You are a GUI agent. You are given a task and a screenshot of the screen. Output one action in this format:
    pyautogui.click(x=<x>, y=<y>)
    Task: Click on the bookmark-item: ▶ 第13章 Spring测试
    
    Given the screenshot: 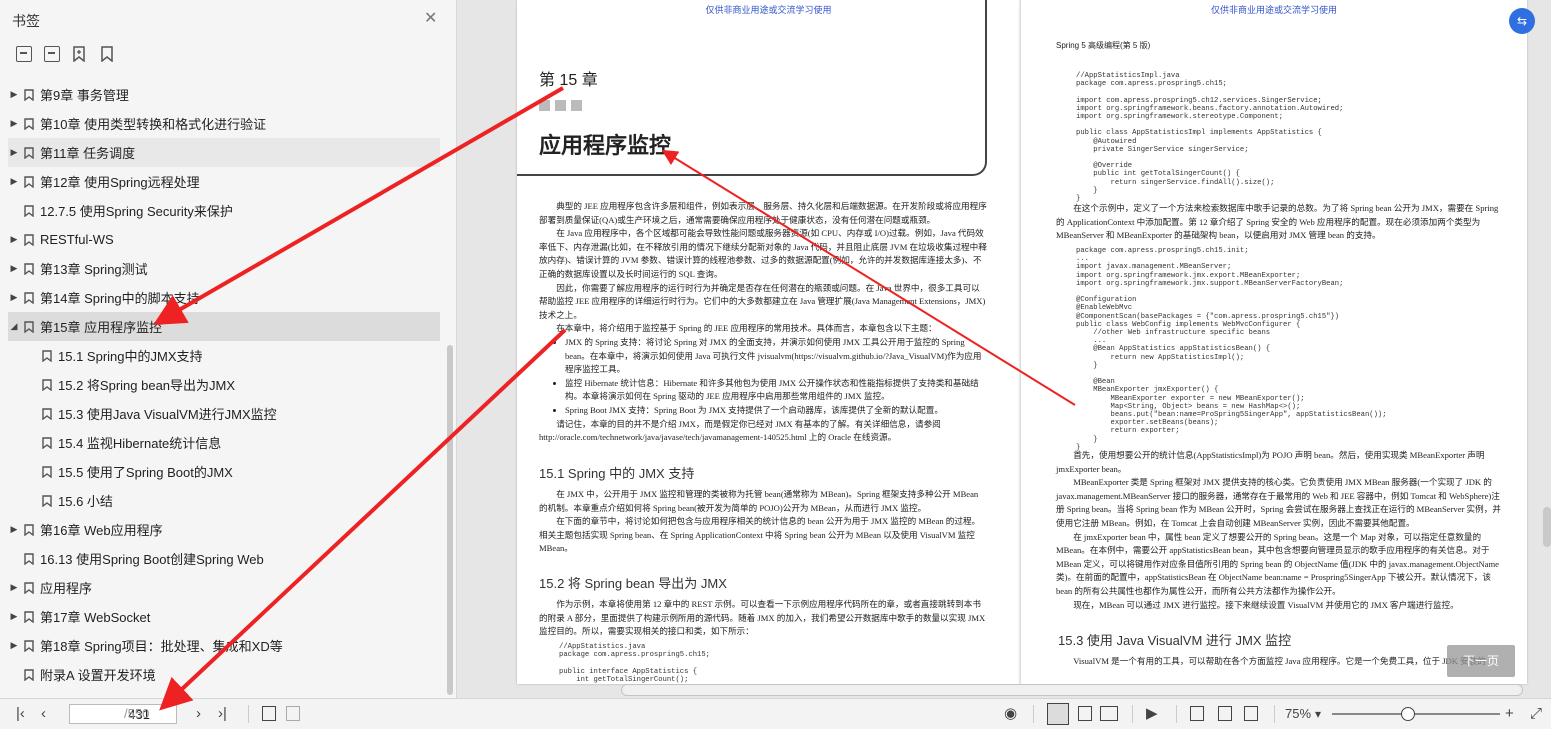 What is the action you would take?
    pyautogui.click(x=224, y=268)
    